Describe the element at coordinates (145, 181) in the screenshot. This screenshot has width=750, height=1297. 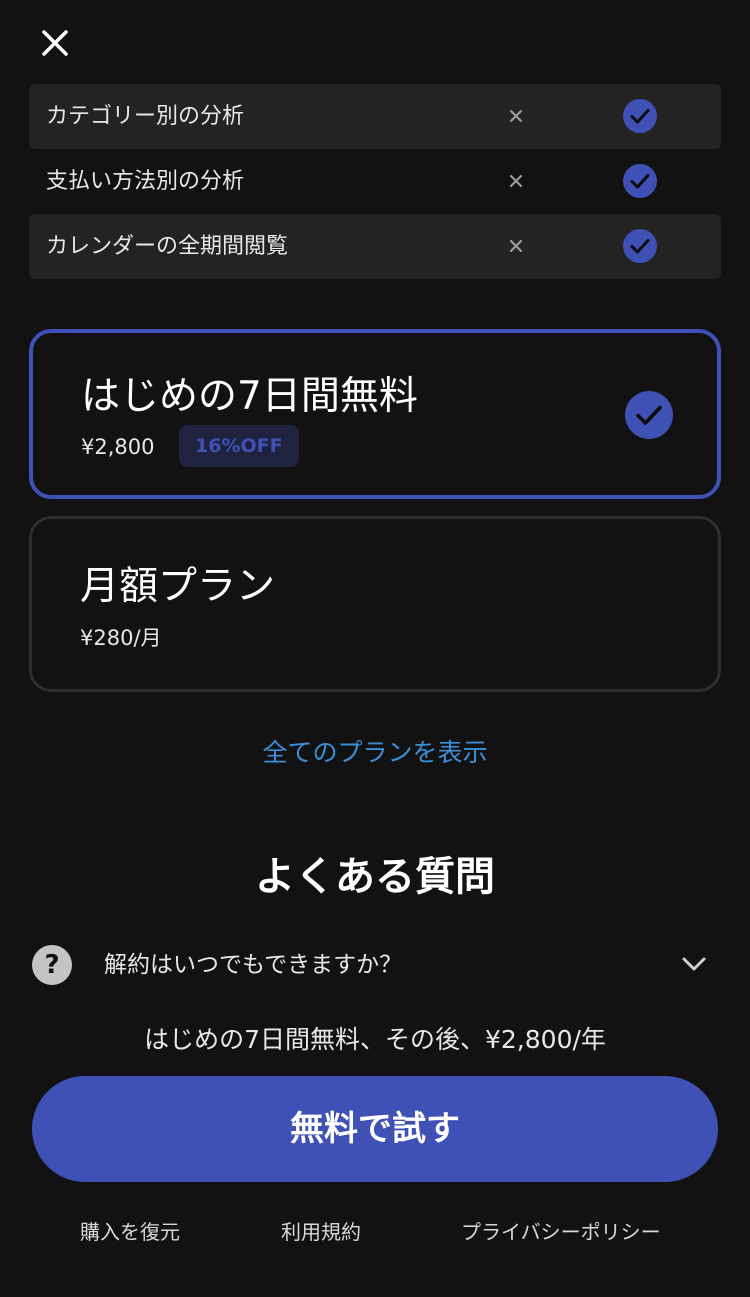
I see `feature-label: 支払い方法別の分析` at that location.